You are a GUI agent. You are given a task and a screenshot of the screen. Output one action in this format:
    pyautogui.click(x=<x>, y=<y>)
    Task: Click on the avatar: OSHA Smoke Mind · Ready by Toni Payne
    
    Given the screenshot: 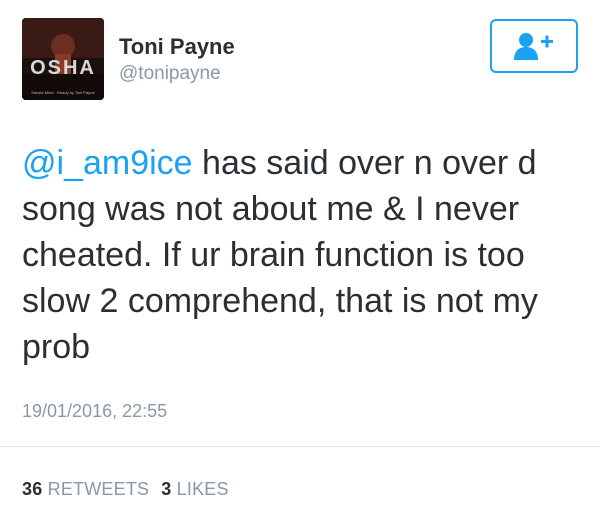 What is the action you would take?
    pyautogui.click(x=63, y=59)
    